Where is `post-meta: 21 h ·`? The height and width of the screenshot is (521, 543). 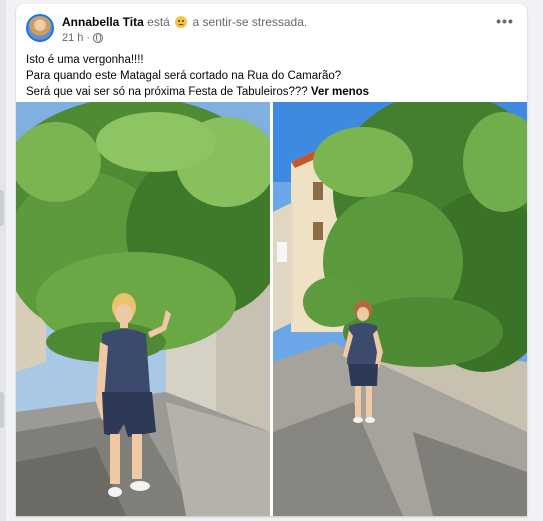
post-meta: 21 h · is located at coordinates (83, 38).